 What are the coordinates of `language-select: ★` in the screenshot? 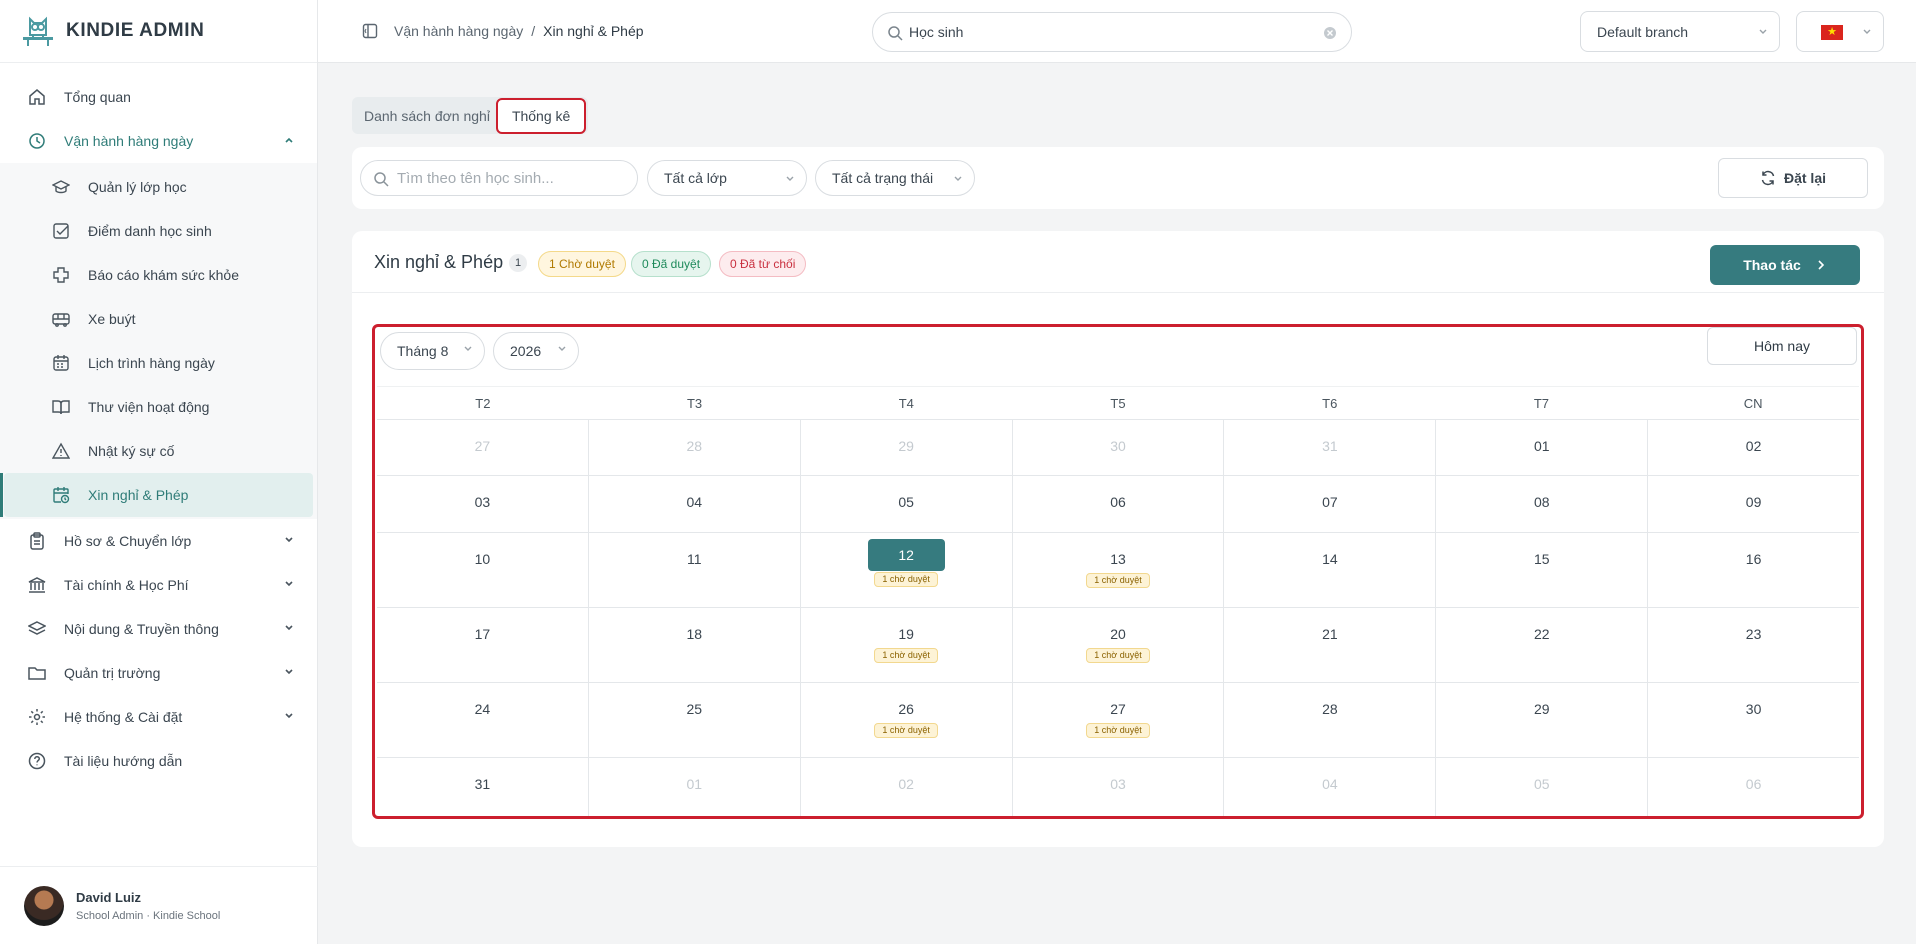 It's located at (1840, 31).